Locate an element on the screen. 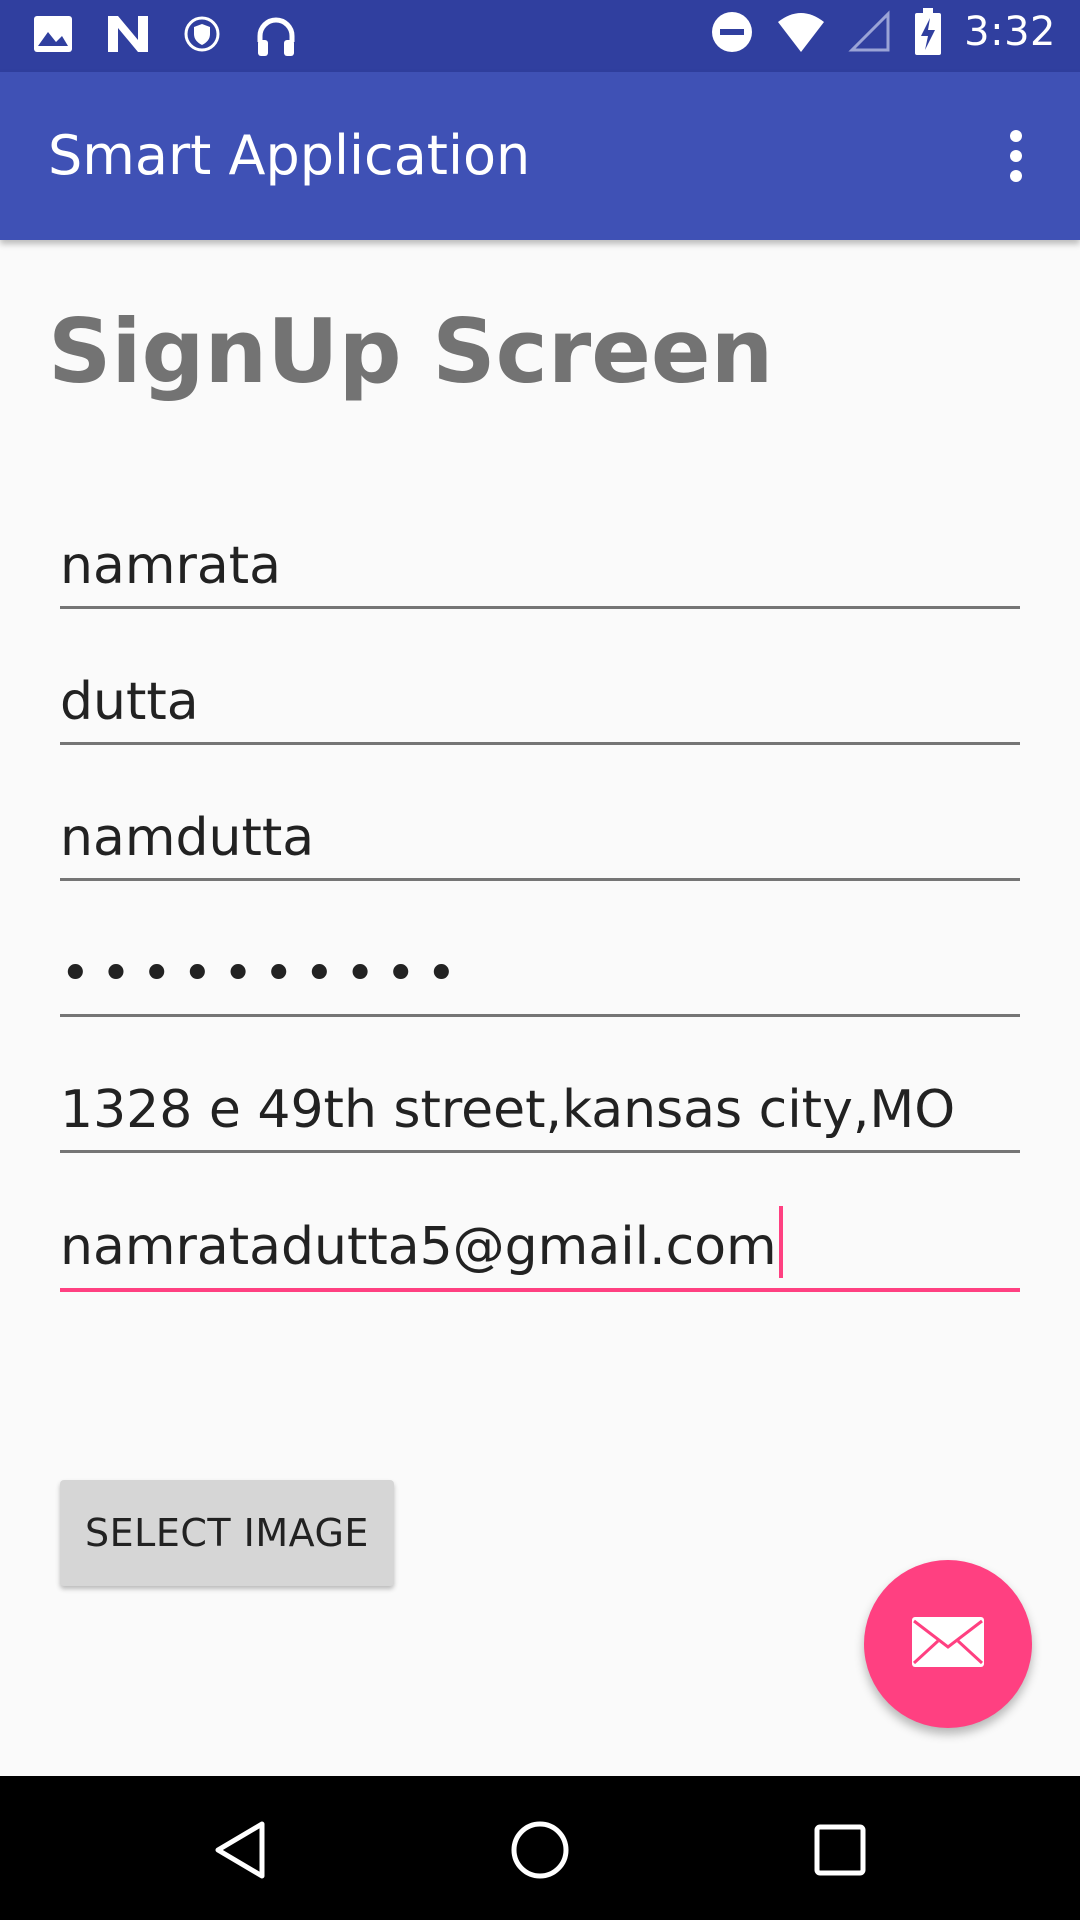 The image size is (1080, 1920). recents-icon is located at coordinates (840, 1852).